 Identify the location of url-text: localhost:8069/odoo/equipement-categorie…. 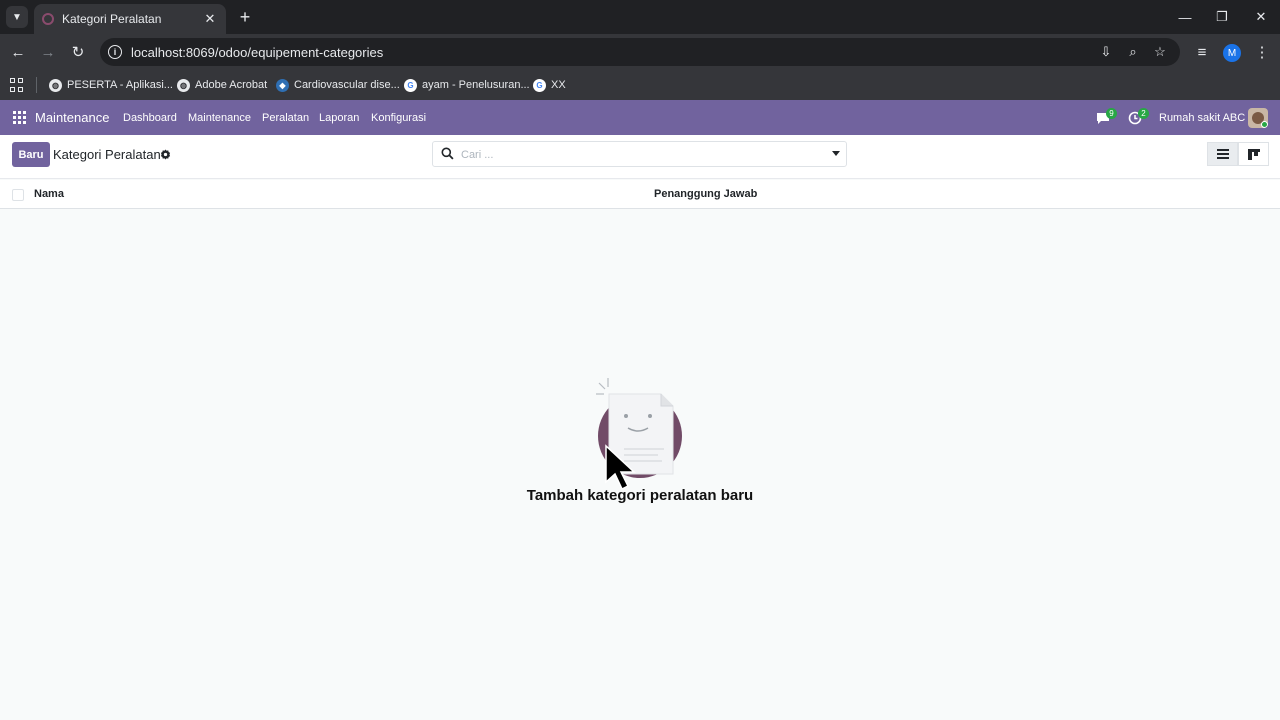
(257, 52).